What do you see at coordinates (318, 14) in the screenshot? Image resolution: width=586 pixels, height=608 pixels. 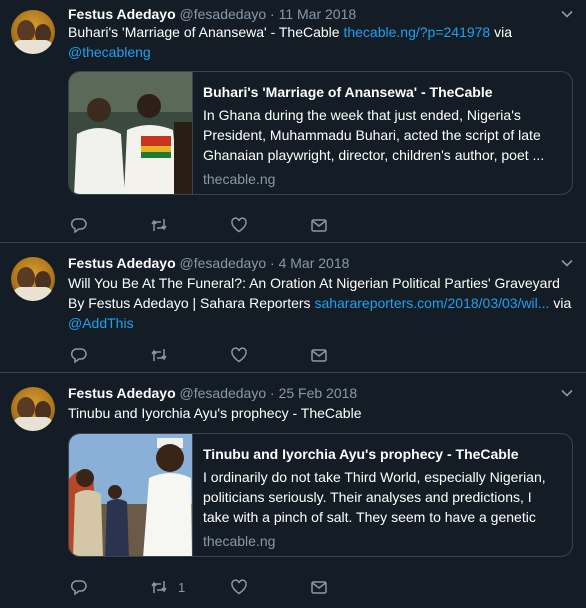 I see `tweet-date: 11 Mar 2018` at bounding box center [318, 14].